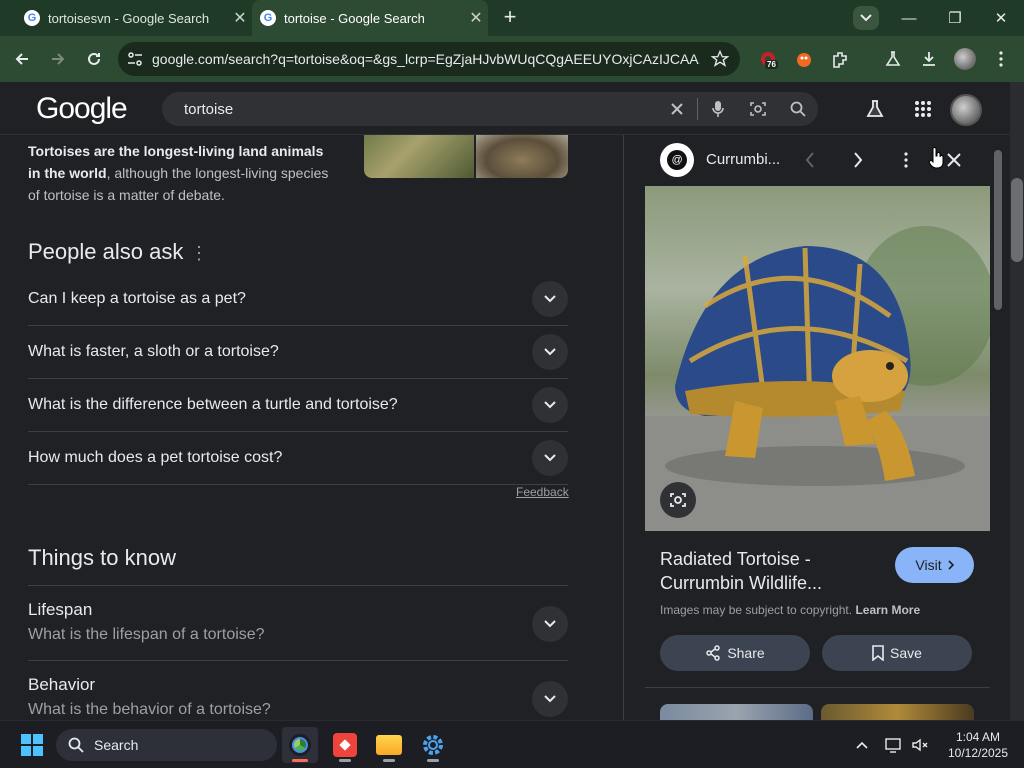  Describe the element at coordinates (298, 352) in the screenshot. I see `paa-question: What is faster, a sloth or a tortoise?` at that location.